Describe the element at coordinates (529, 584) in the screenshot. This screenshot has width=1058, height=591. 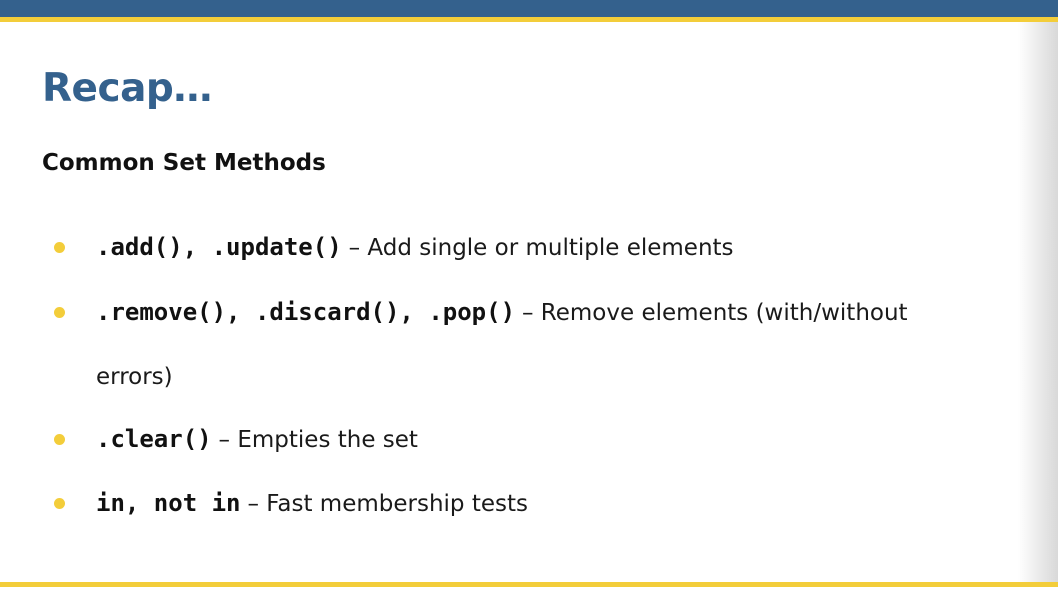
I see `footer-accent-stripe` at that location.